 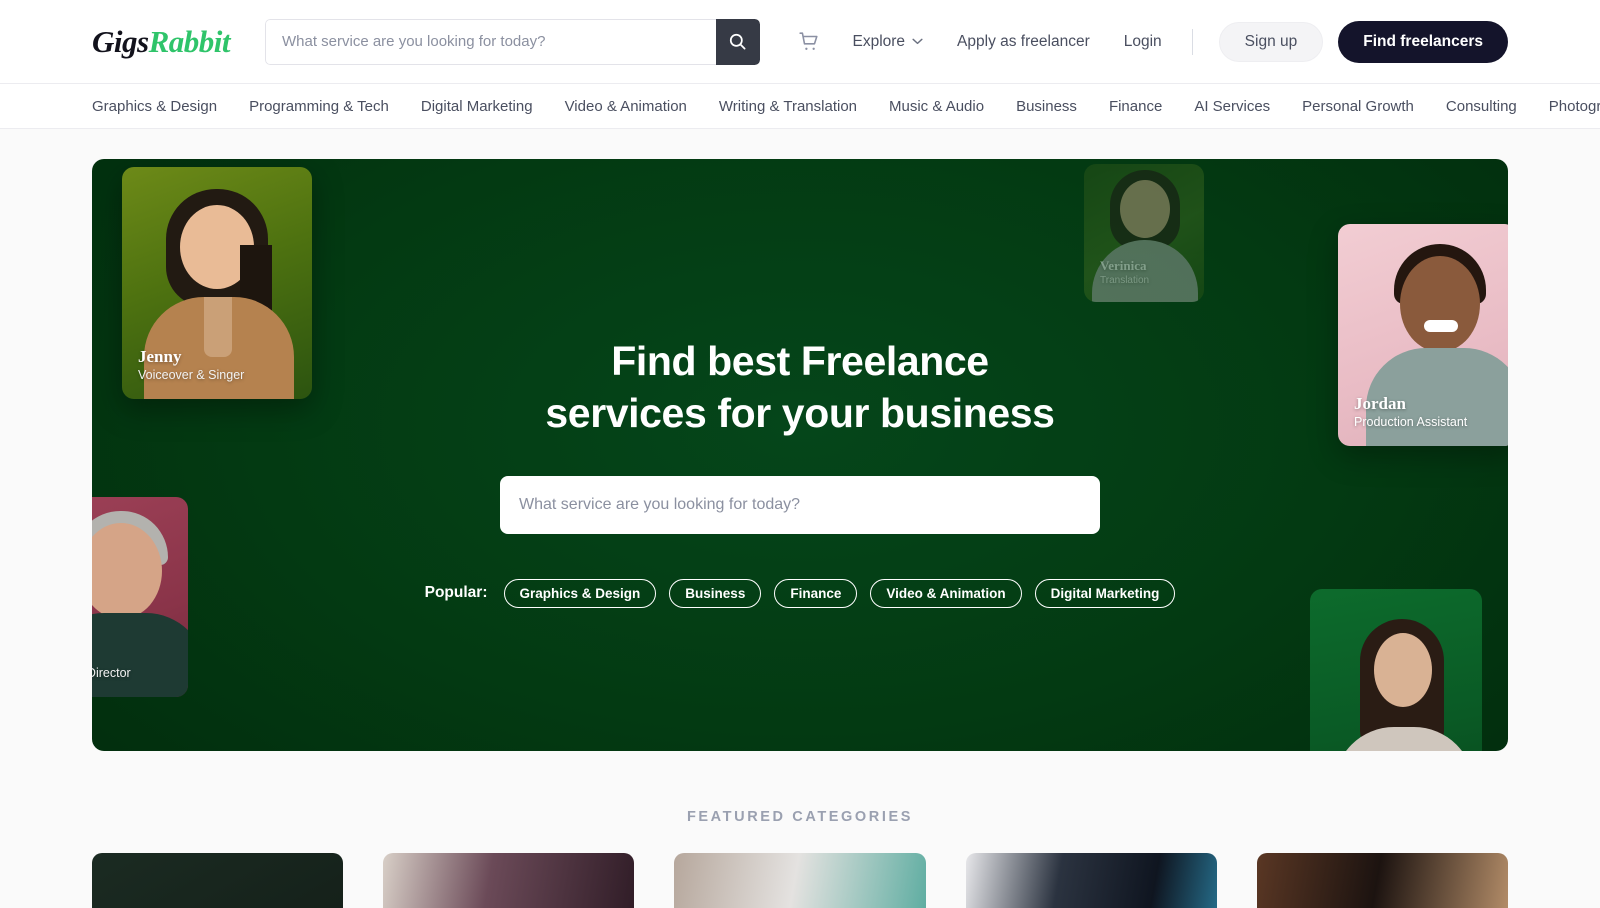 What do you see at coordinates (580, 593) in the screenshot?
I see `popular-tag-graphics-design: Graphics & Design` at bounding box center [580, 593].